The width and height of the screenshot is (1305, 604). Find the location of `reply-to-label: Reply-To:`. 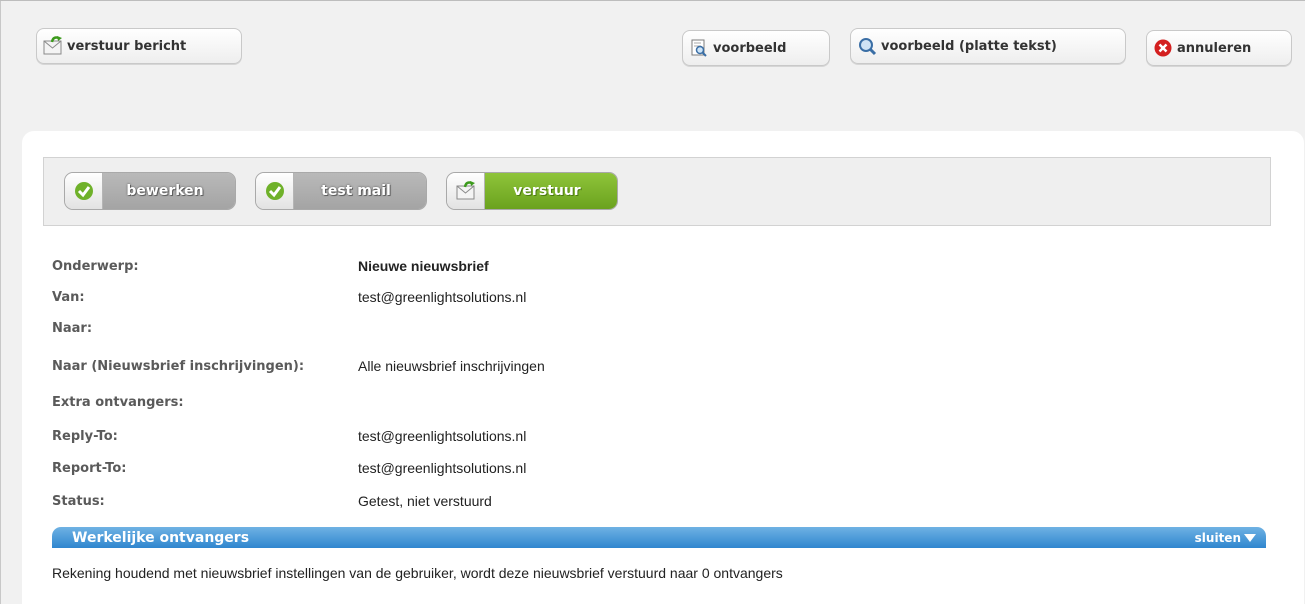

reply-to-label: Reply-To: is located at coordinates (85, 436).